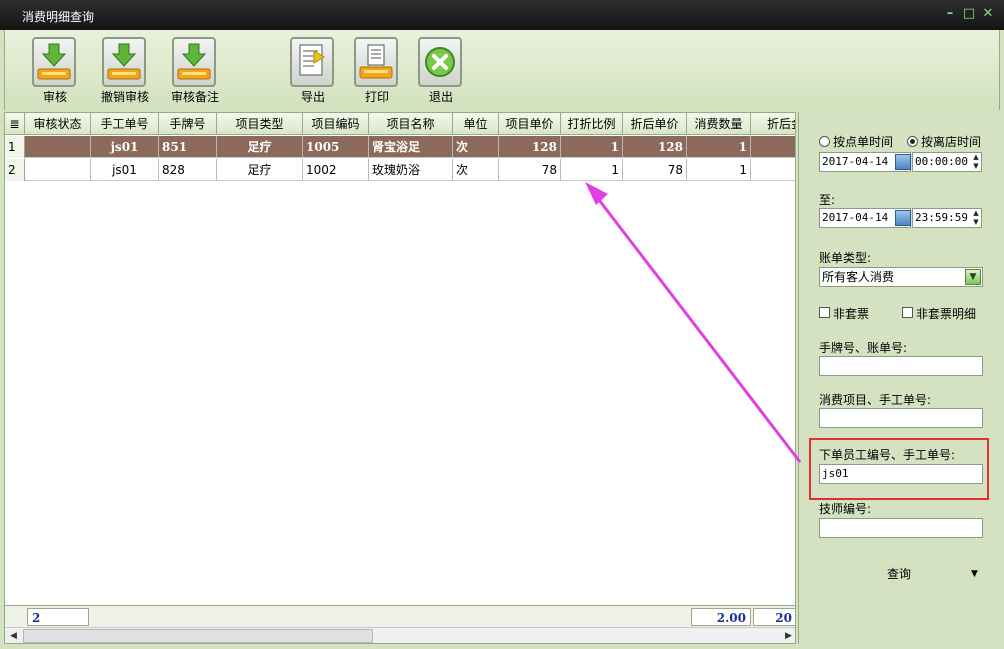 The height and width of the screenshot is (649, 1004). I want to click on cell-unit-price: 128, so click(530, 147).